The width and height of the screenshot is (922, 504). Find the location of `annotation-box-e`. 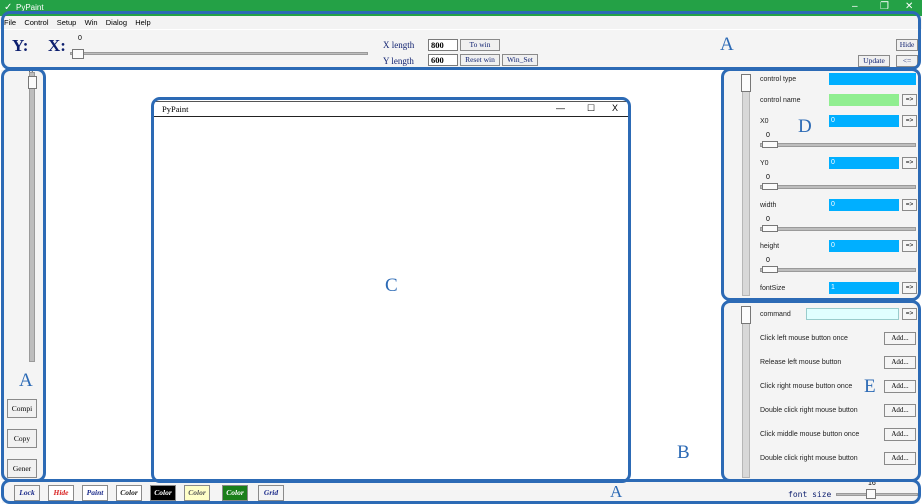

annotation-box-e is located at coordinates (821, 391).